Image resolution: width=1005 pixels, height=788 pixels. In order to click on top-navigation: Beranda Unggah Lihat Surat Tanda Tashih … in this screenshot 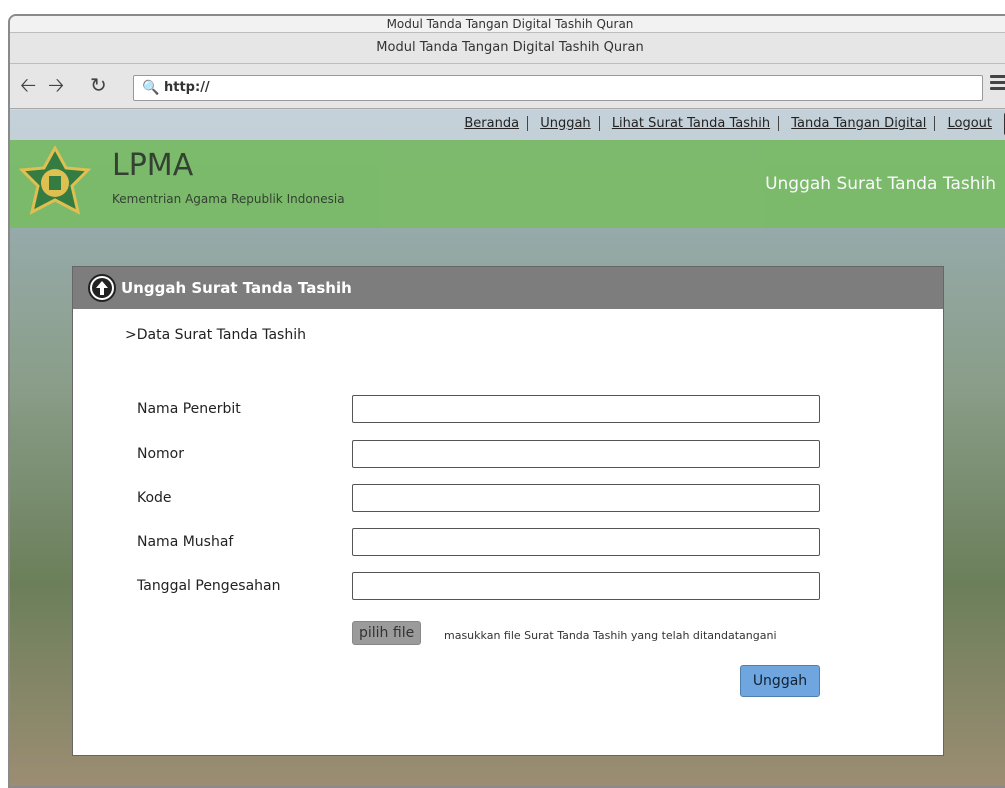, I will do `click(507, 125)`.